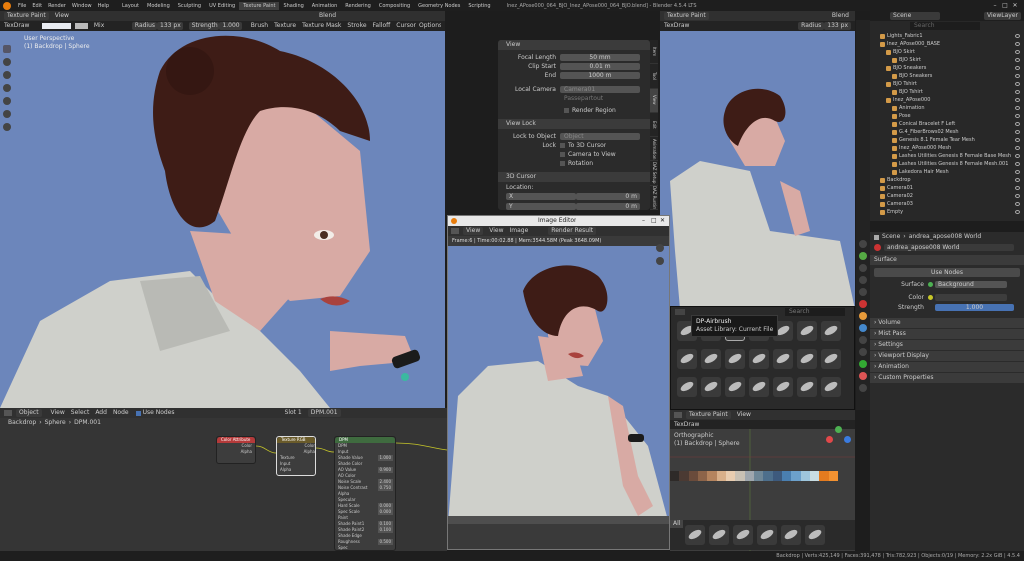 This screenshot has height=561, width=1024. What do you see at coordinates (863, 328) in the screenshot?
I see `modifier-icon` at bounding box center [863, 328].